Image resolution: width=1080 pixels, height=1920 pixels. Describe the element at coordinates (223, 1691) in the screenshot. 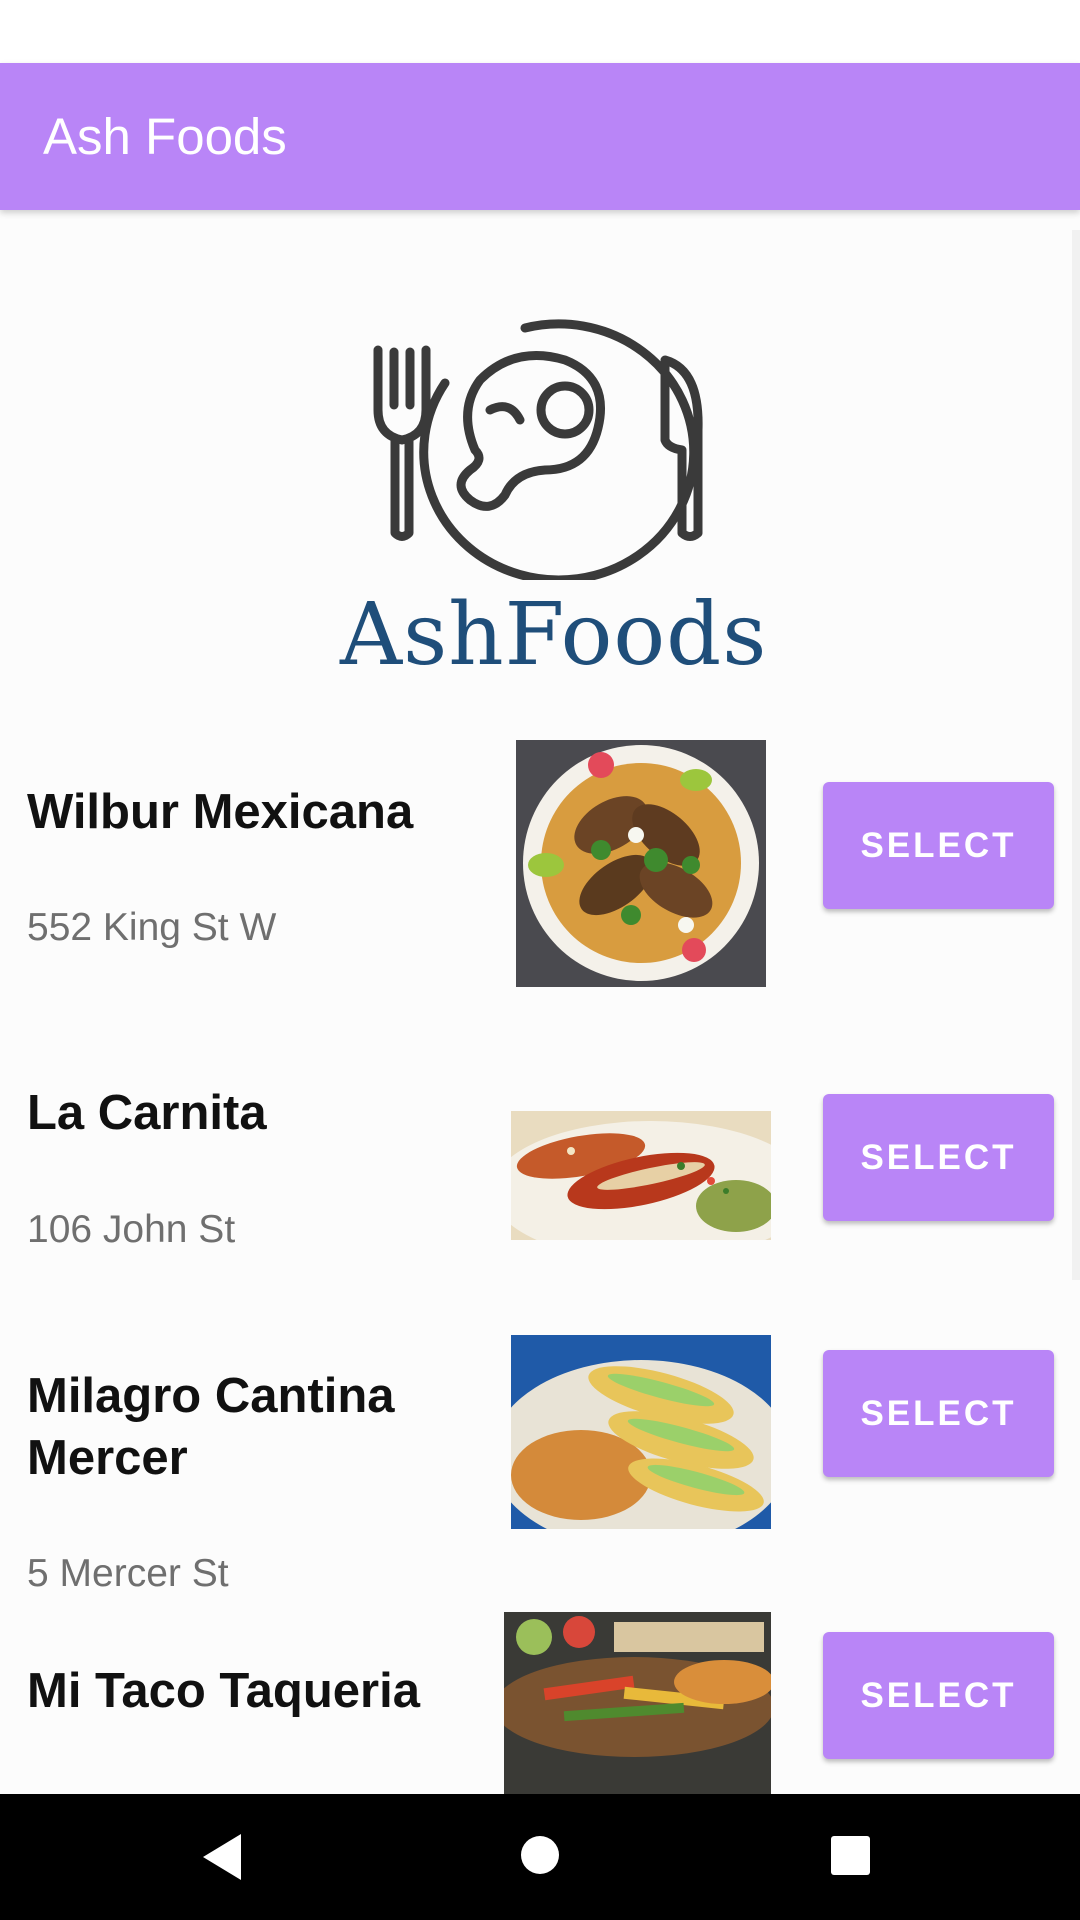

I see `restaurant-name: Mi Taco Taqueria` at that location.